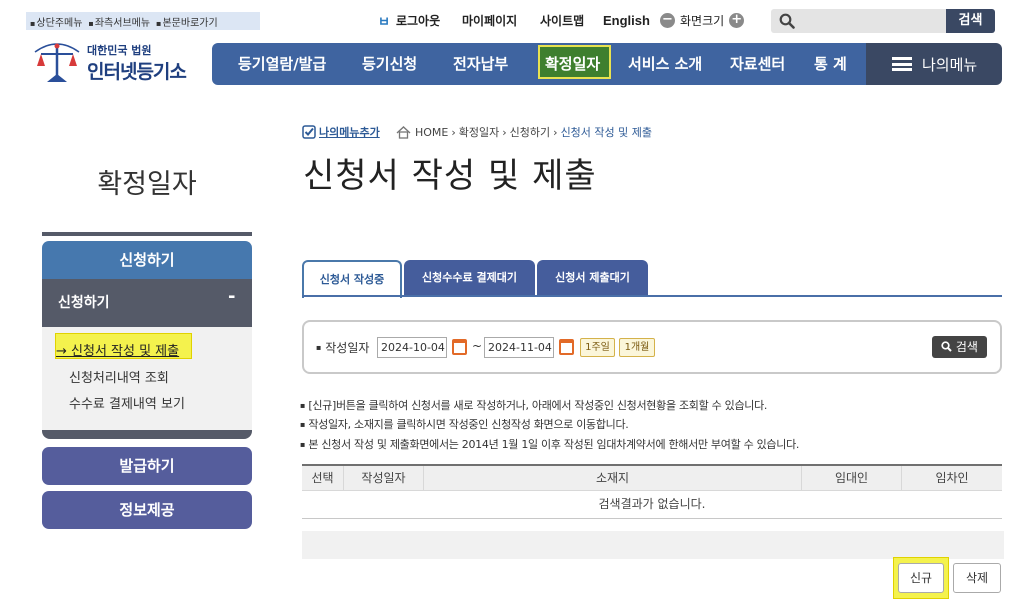 This screenshot has width=1030, height=607. What do you see at coordinates (489, 20) in the screenshot?
I see `mypage-link: 마이페이지` at bounding box center [489, 20].